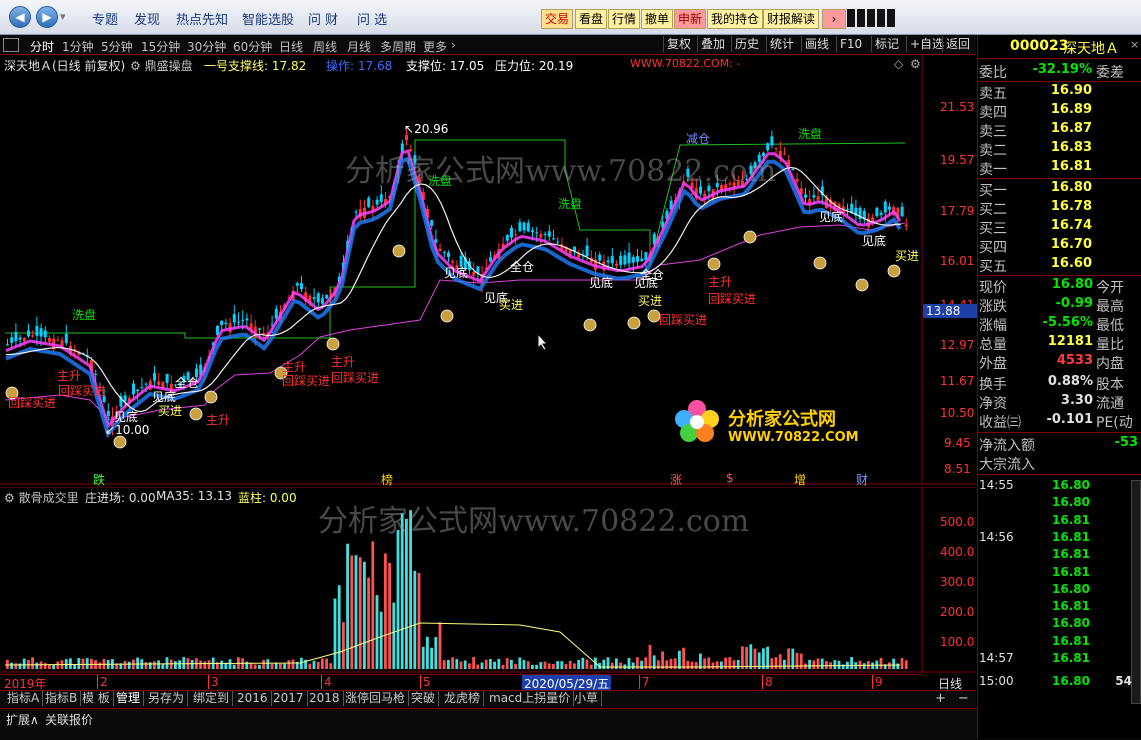  I want to click on holdings-button: 我的持仓, so click(735, 19).